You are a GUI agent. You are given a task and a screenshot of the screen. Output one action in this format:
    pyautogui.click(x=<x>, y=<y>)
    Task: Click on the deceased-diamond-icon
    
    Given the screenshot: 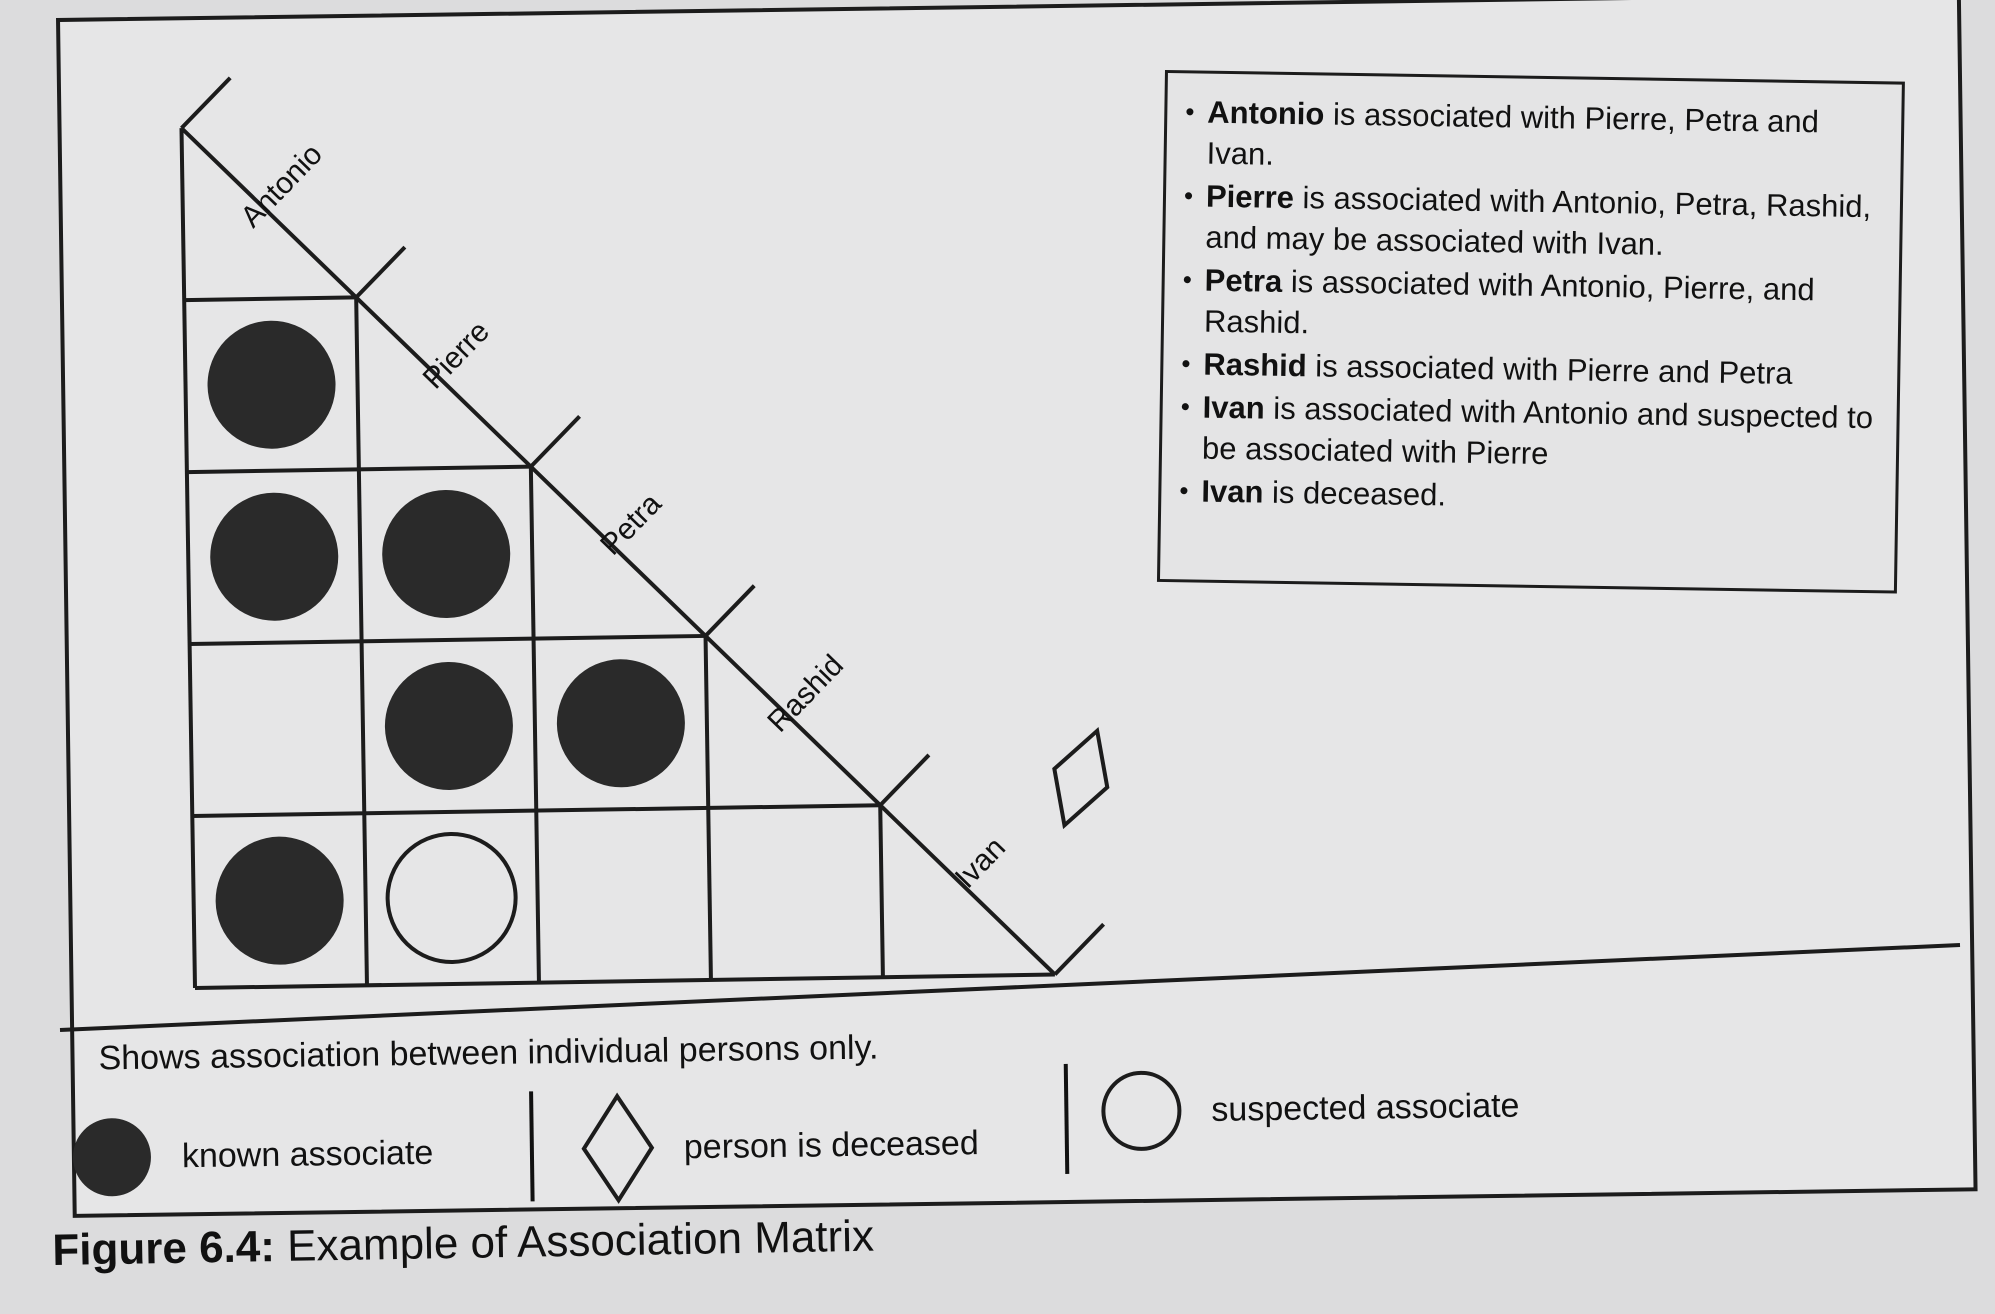 What is the action you would take?
    pyautogui.click(x=1081, y=778)
    